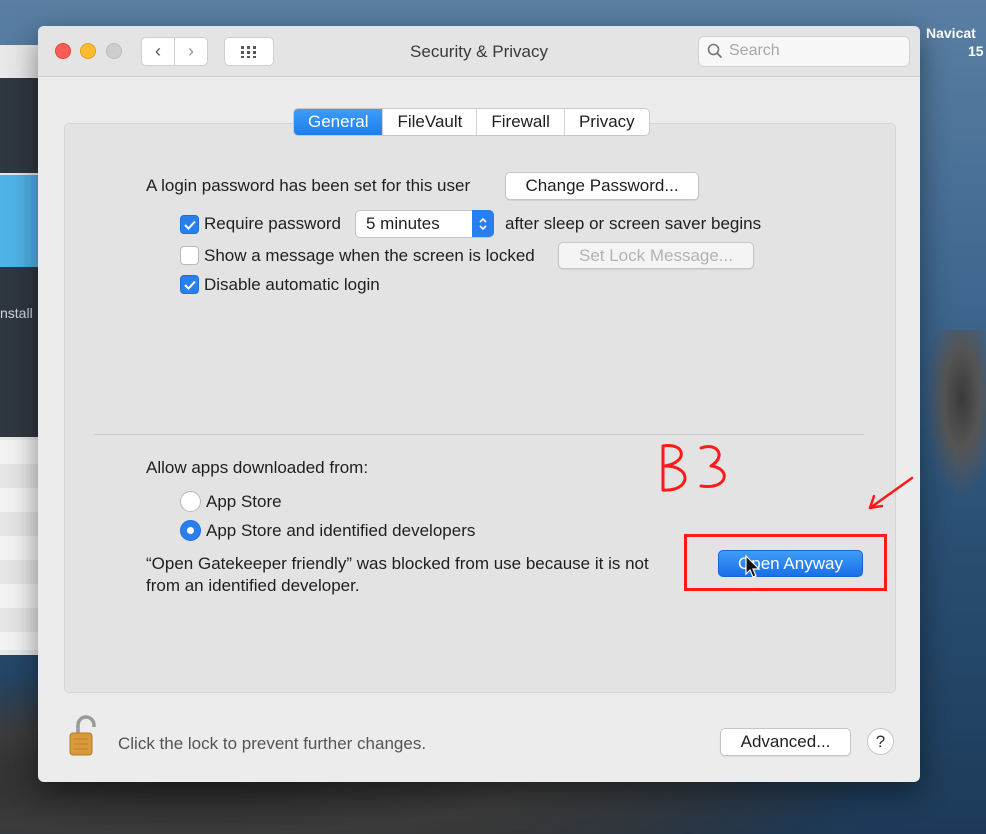  What do you see at coordinates (633, 223) in the screenshot?
I see `after-sleep-label: after sleep or screen saver begins` at bounding box center [633, 223].